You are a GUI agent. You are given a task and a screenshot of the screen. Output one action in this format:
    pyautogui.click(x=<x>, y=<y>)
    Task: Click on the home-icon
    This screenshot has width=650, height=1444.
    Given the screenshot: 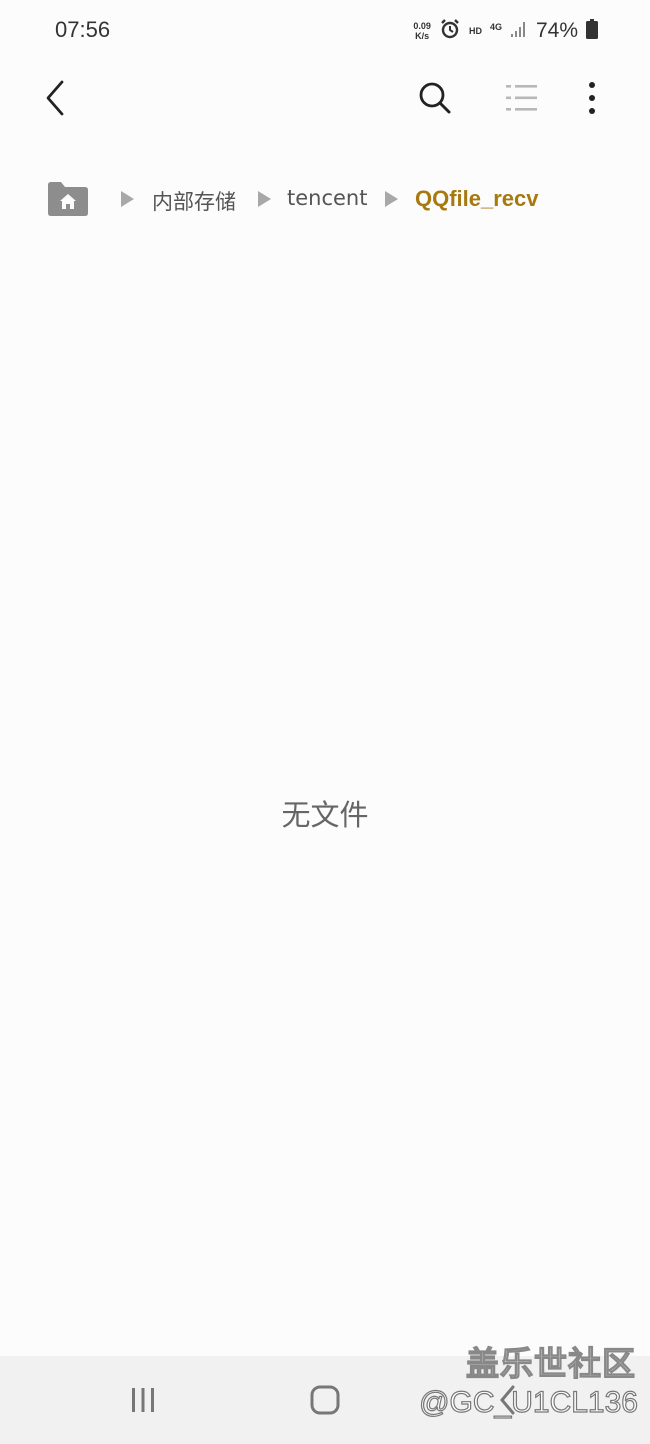 What is the action you would take?
    pyautogui.click(x=325, y=1400)
    